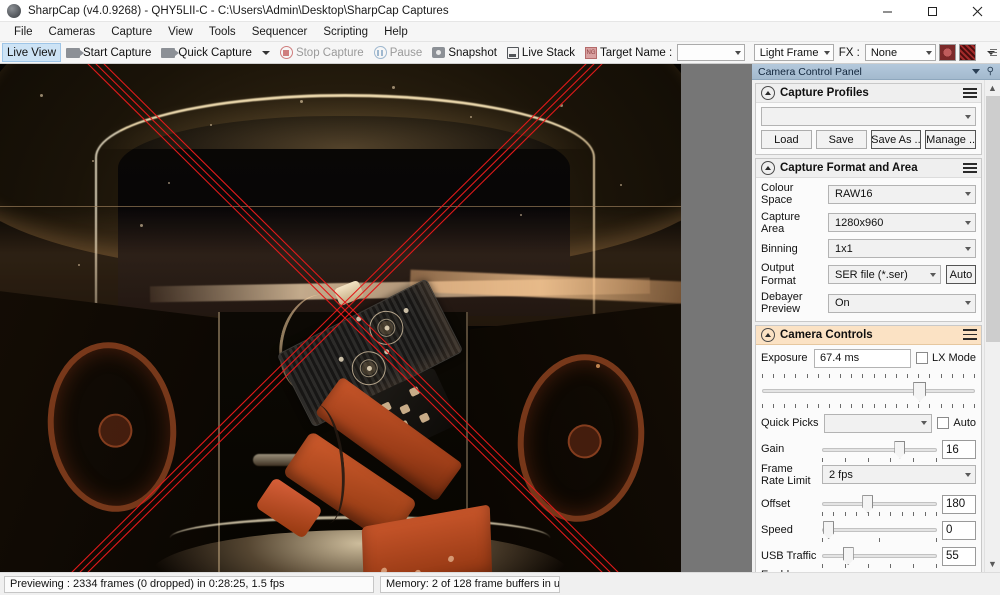 This screenshot has width=1000, height=595. I want to click on start-capture-label: Start Capture, so click(117, 52).